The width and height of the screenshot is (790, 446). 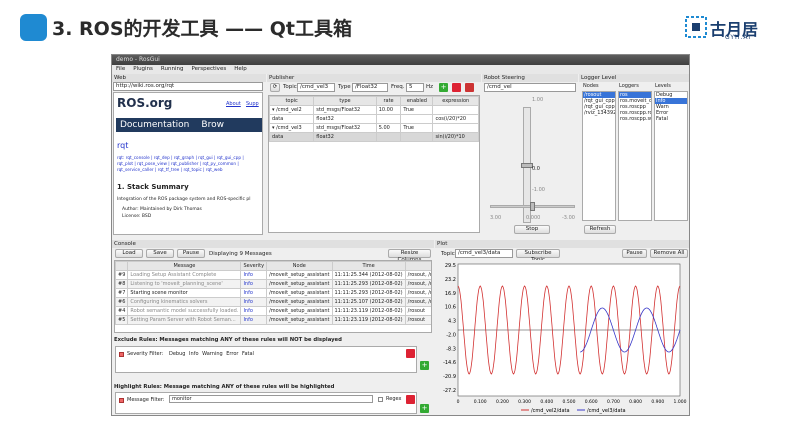 What do you see at coordinates (160, 253) in the screenshot?
I see `console-save-button: Save` at bounding box center [160, 253].